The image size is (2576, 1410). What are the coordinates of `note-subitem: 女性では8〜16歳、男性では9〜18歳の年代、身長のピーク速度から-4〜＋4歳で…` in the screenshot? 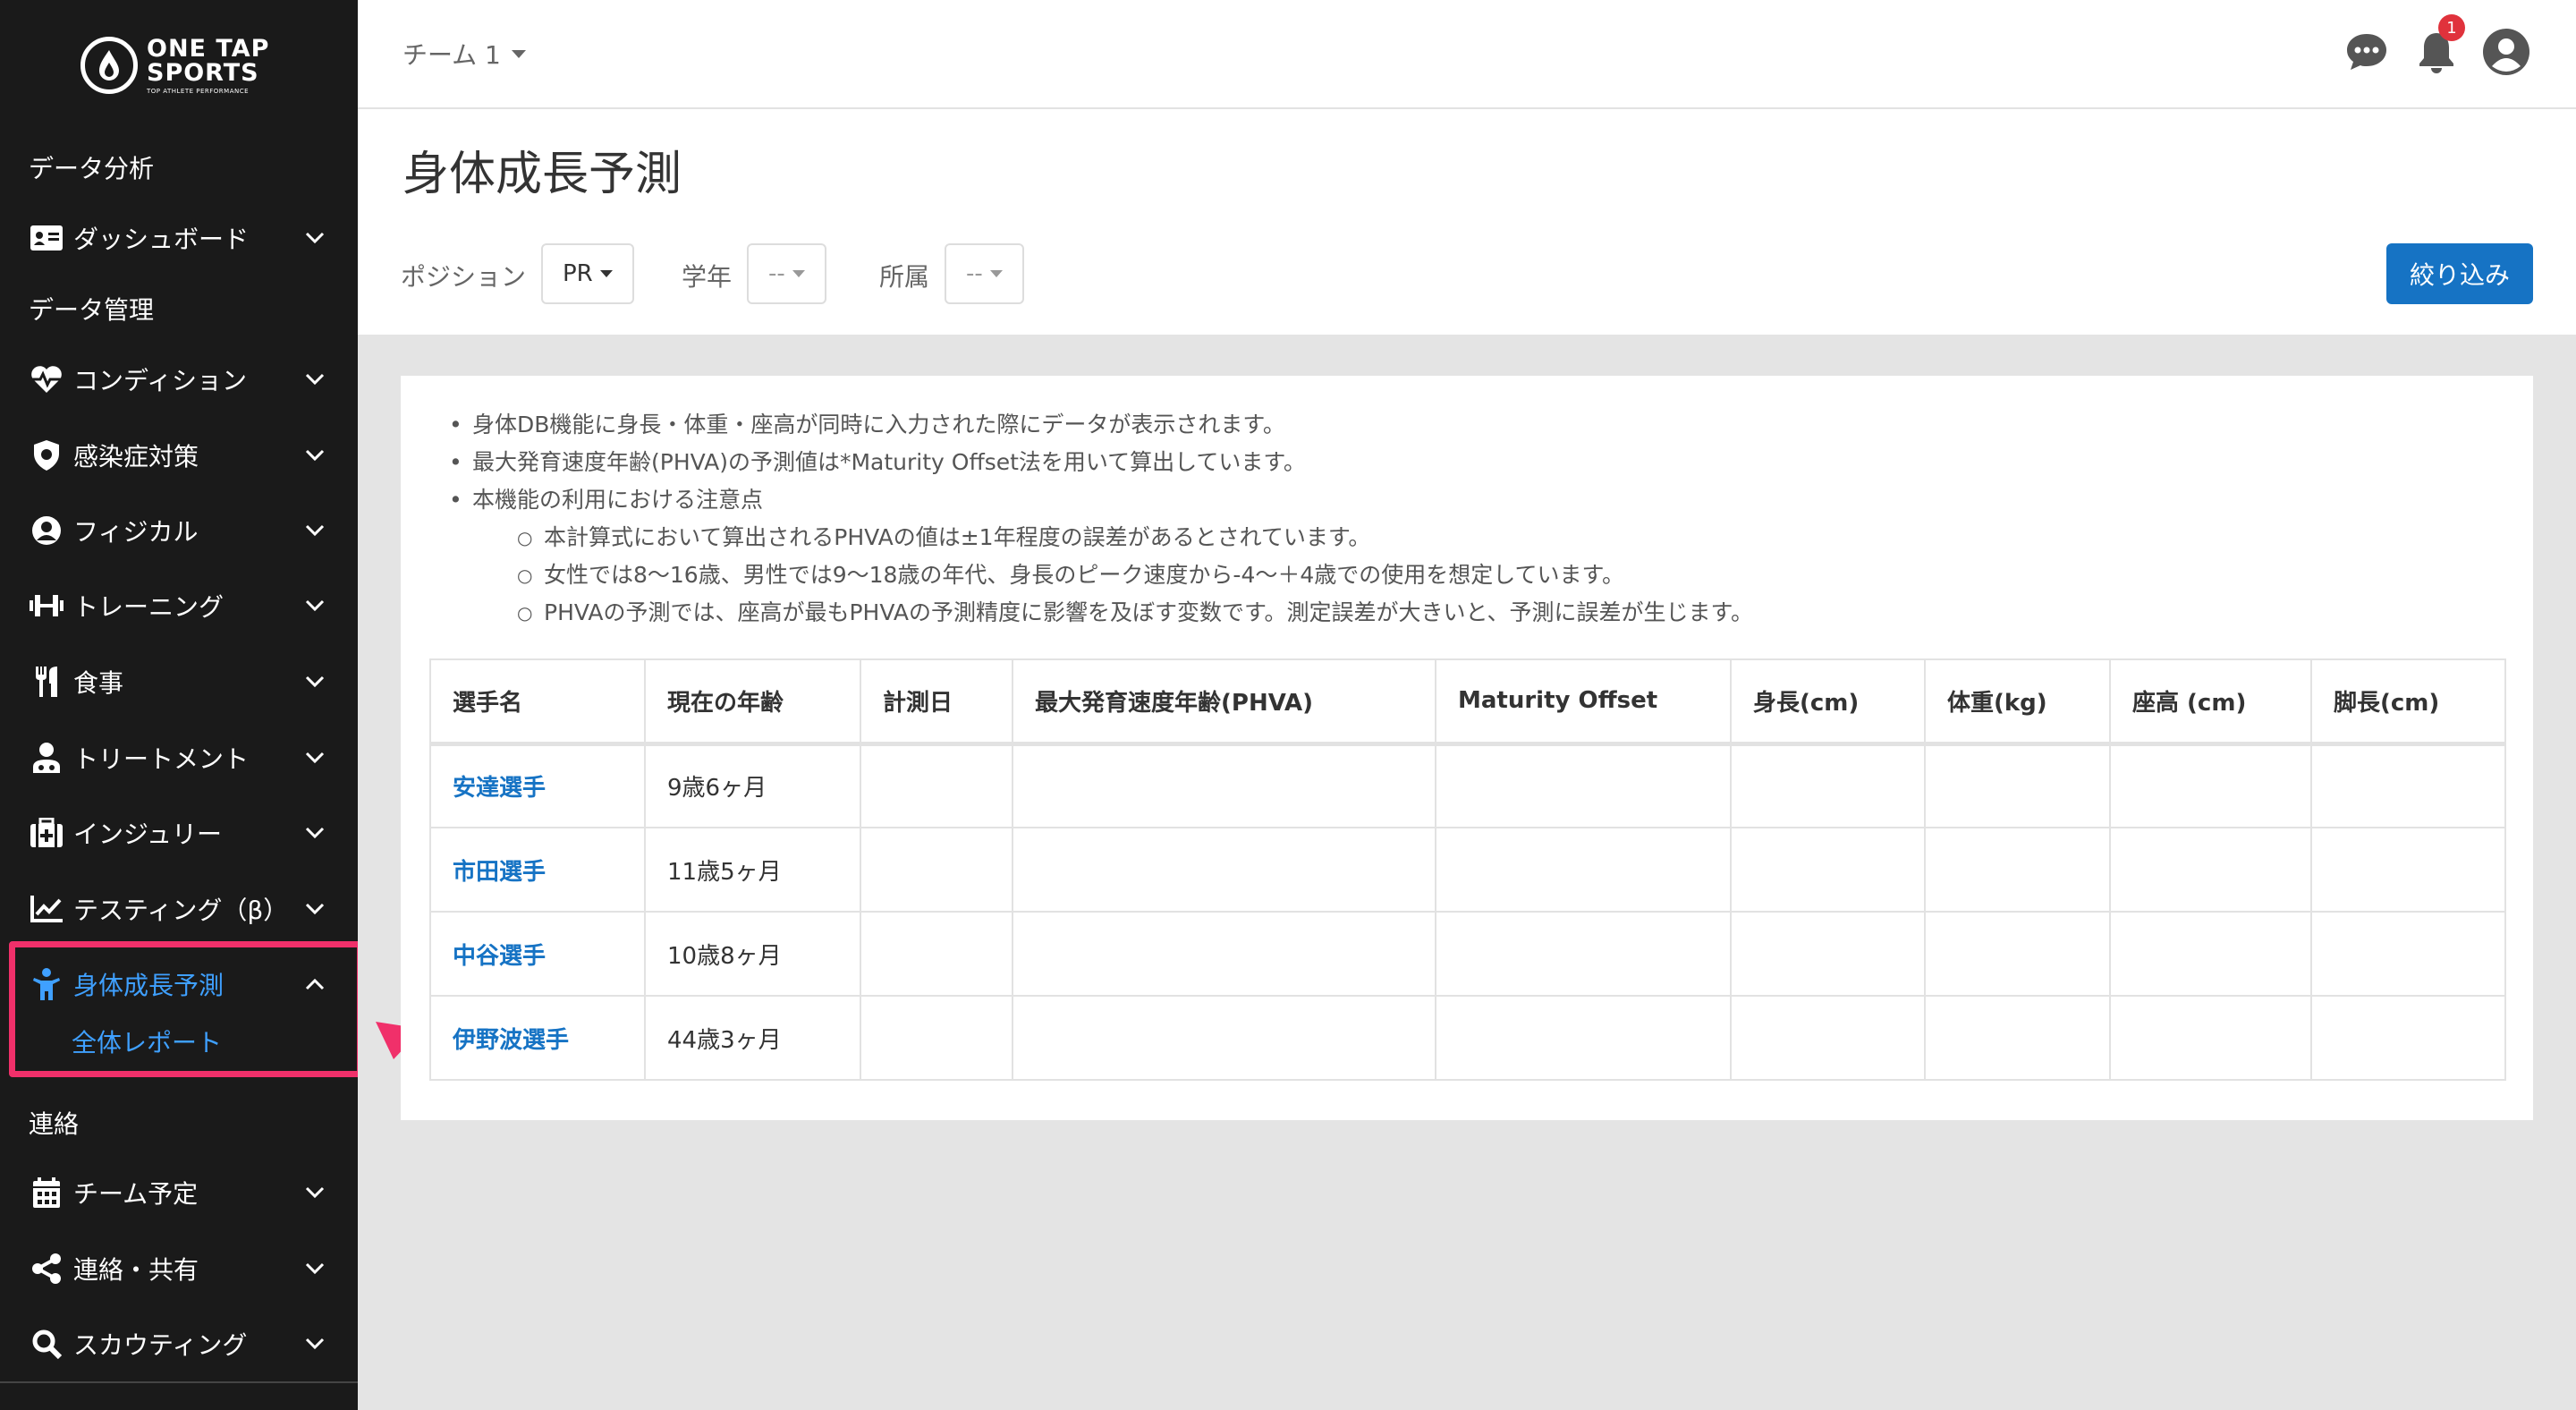 It's located at (1098, 575).